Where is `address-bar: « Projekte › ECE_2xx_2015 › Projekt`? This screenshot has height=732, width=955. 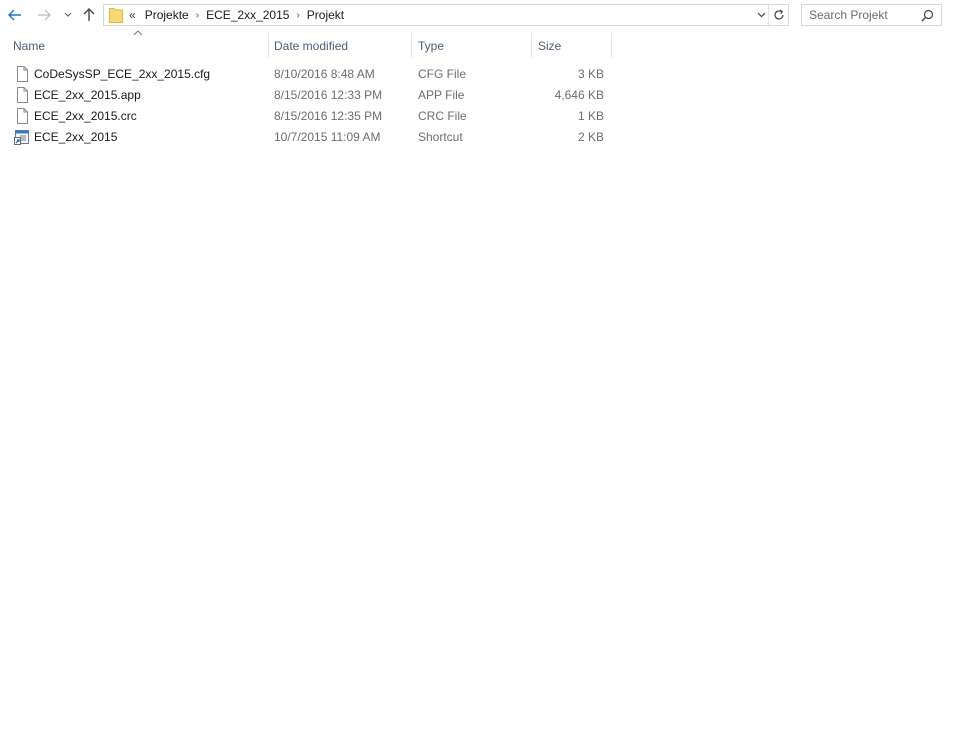 address-bar: « Projekte › ECE_2xx_2015 › Projekt is located at coordinates (446, 15).